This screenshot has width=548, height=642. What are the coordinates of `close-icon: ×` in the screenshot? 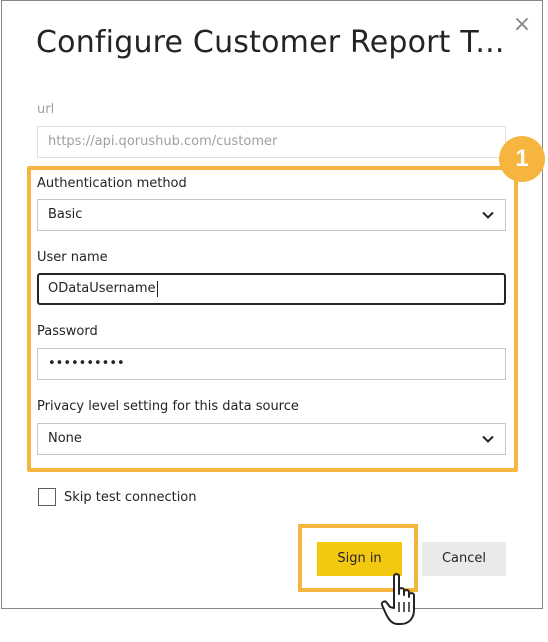 It's located at (522, 25).